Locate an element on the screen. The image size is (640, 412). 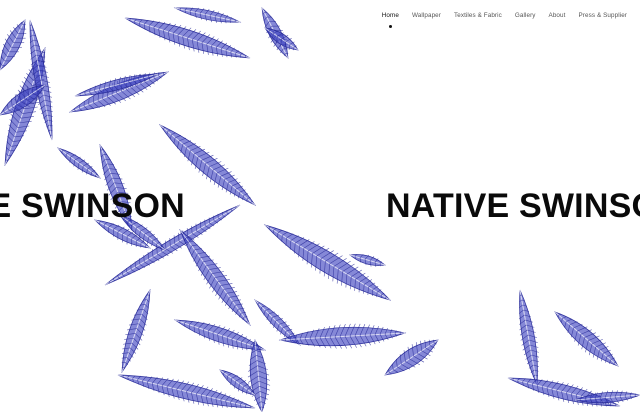
nav-item-label: Home is located at coordinates (390, 15).